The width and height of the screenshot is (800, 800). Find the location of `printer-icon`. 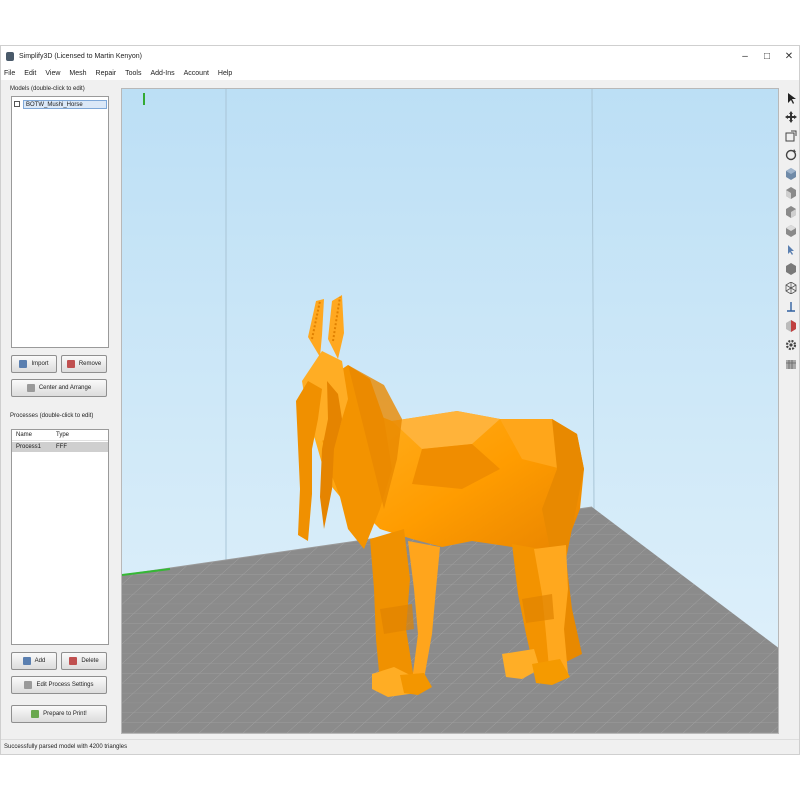

printer-icon is located at coordinates (35, 714).